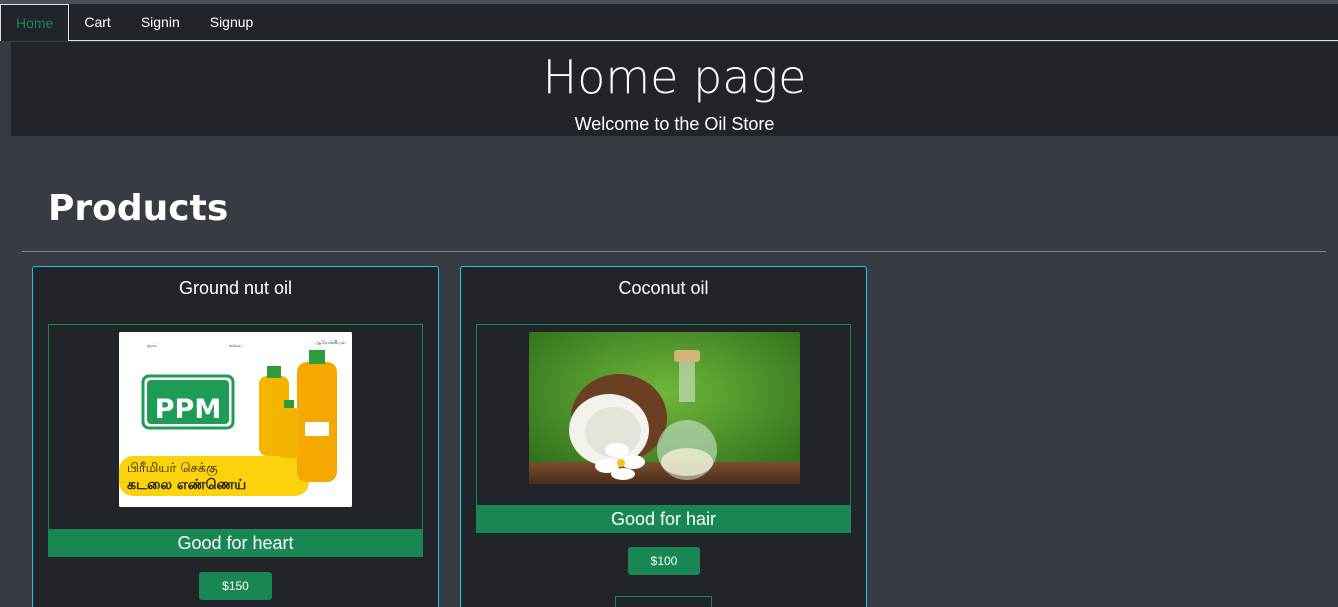 The image size is (1338, 607). Describe the element at coordinates (152, 346) in the screenshot. I see `svg-text: தரம்` at that location.